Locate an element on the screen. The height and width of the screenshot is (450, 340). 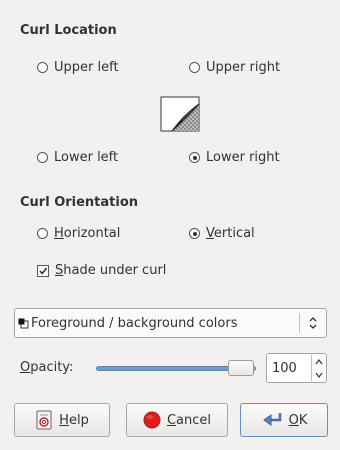
opacity-label-rest: pacity: is located at coordinates (52, 367).